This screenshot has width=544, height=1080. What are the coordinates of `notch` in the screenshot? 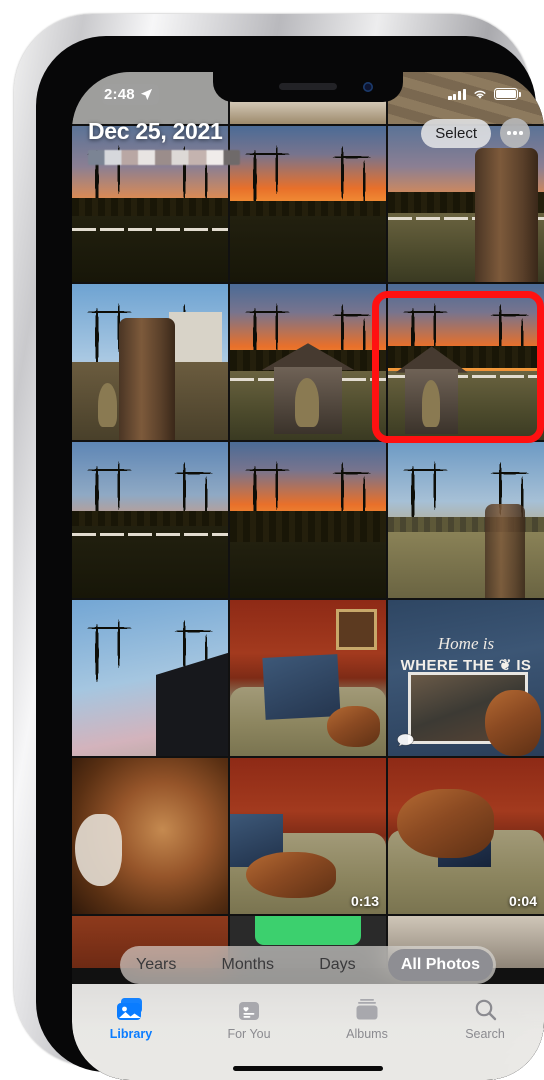 It's located at (308, 87).